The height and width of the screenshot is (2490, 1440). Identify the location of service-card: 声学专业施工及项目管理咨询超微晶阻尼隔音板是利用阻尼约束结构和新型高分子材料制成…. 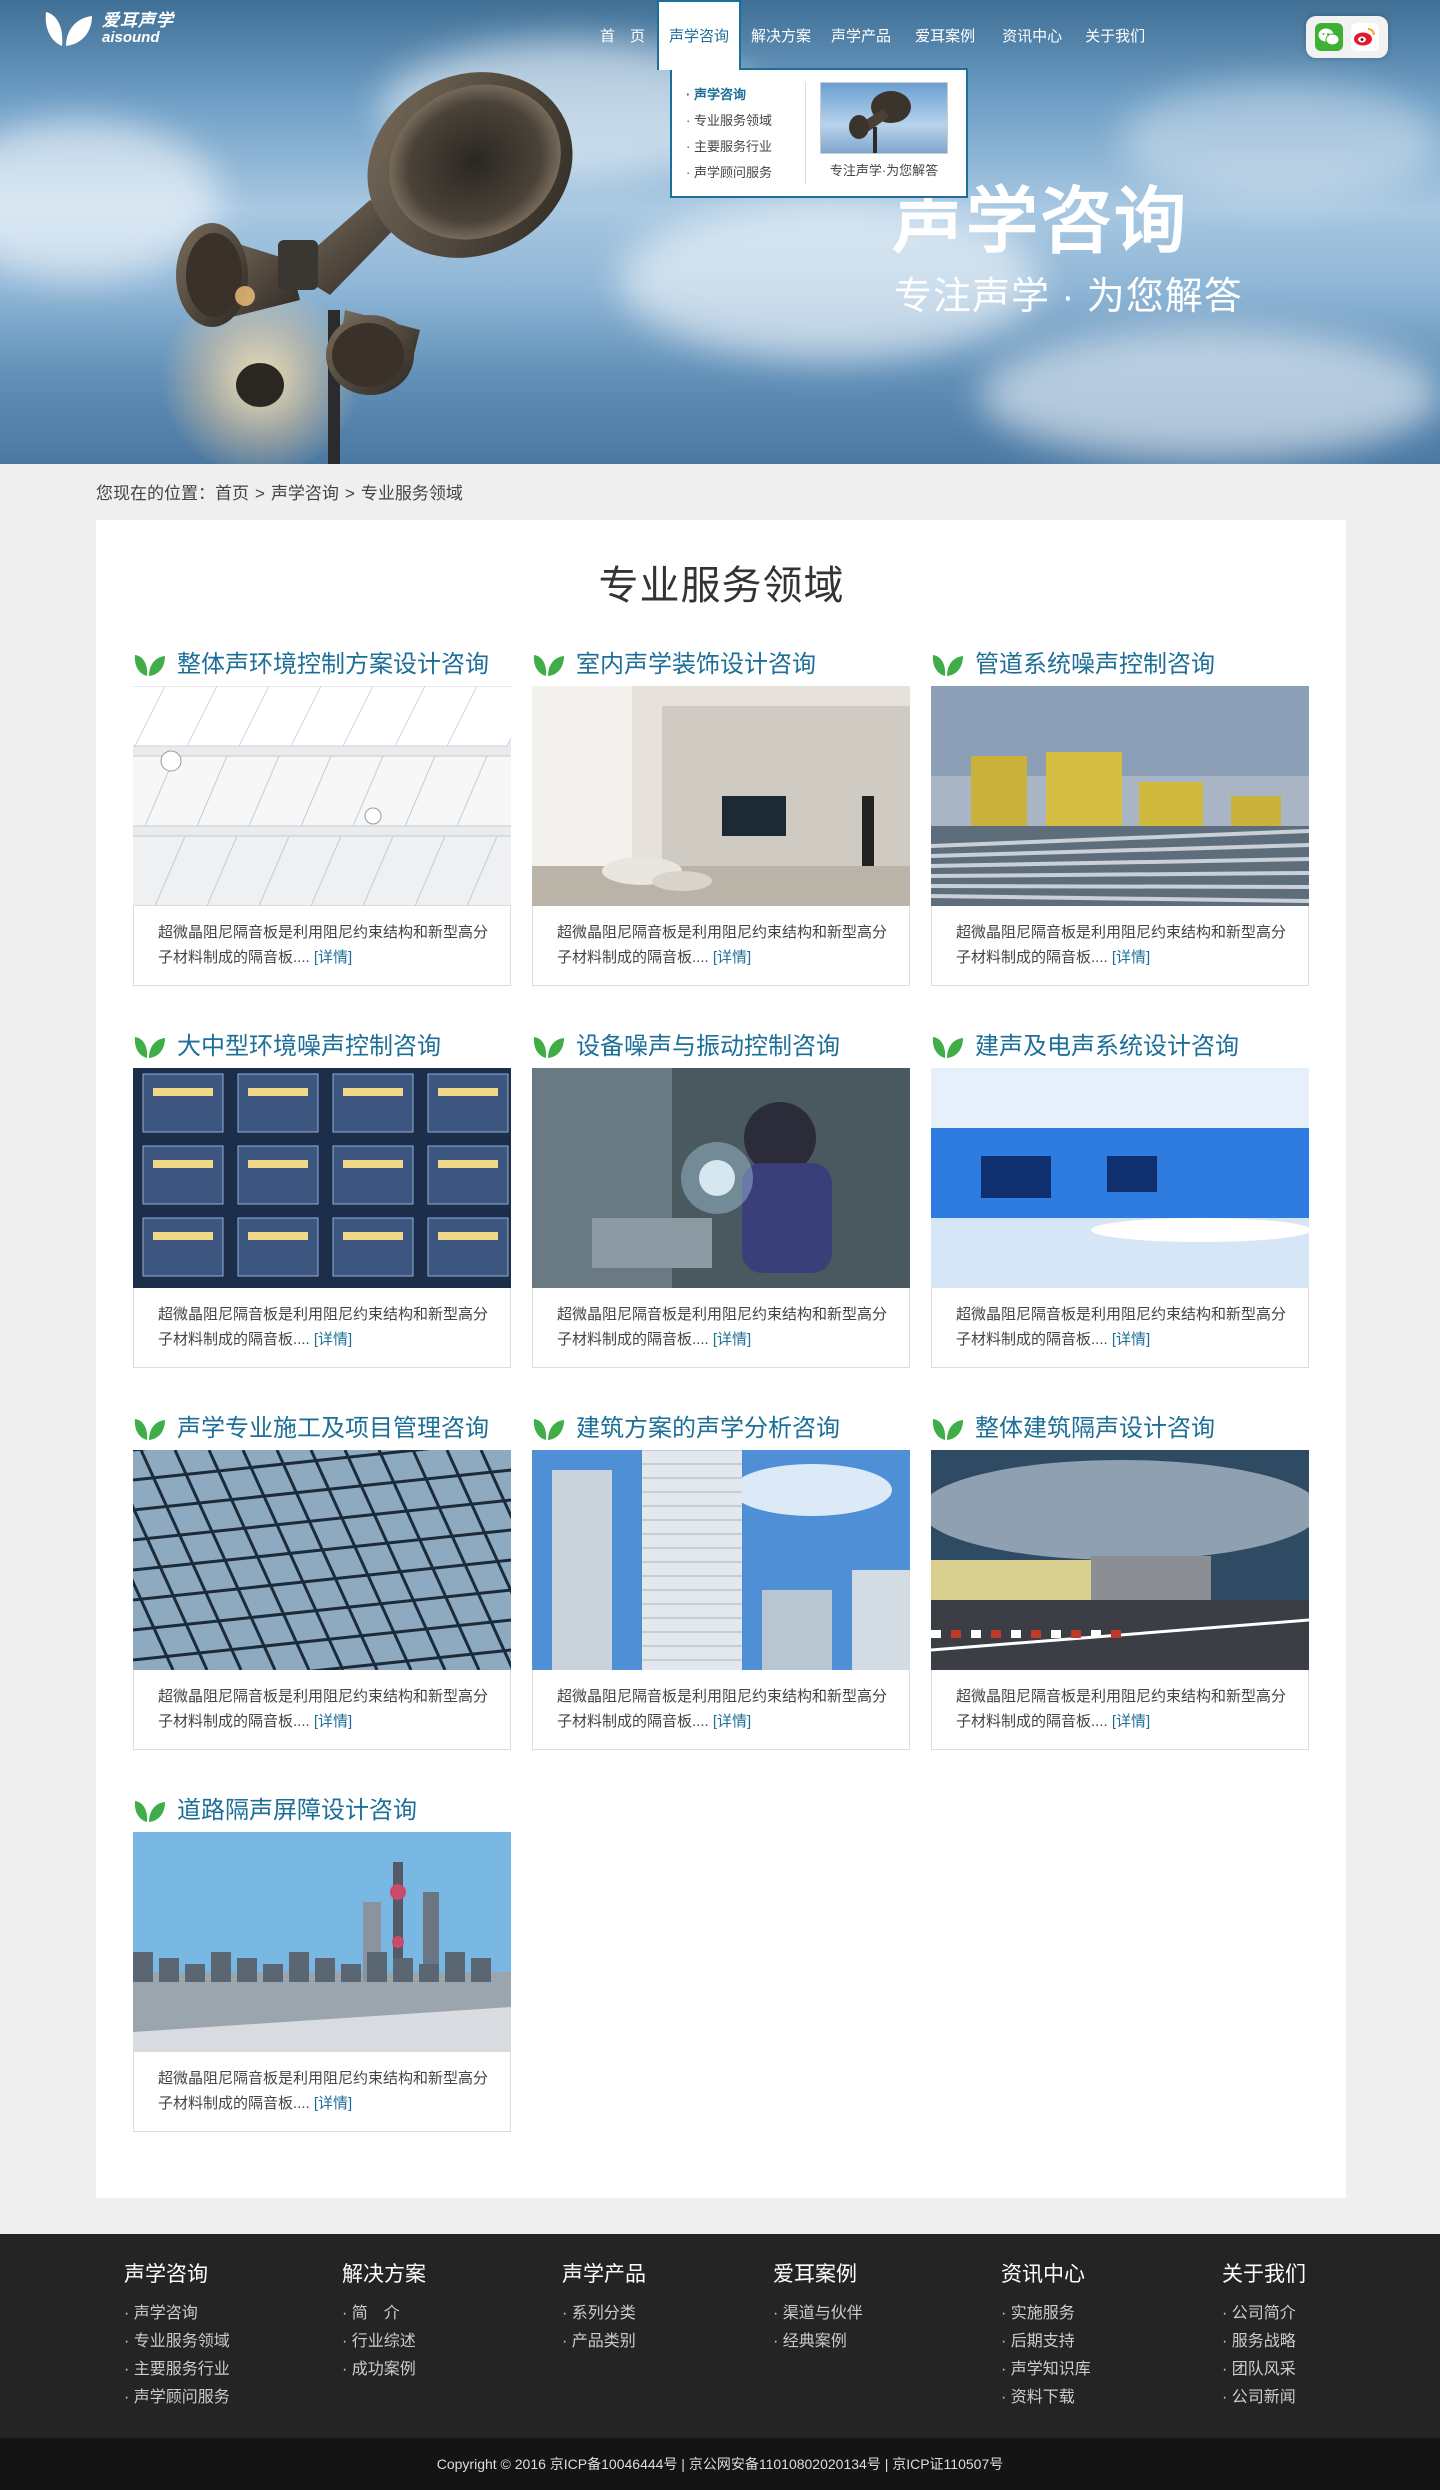
(322, 1579).